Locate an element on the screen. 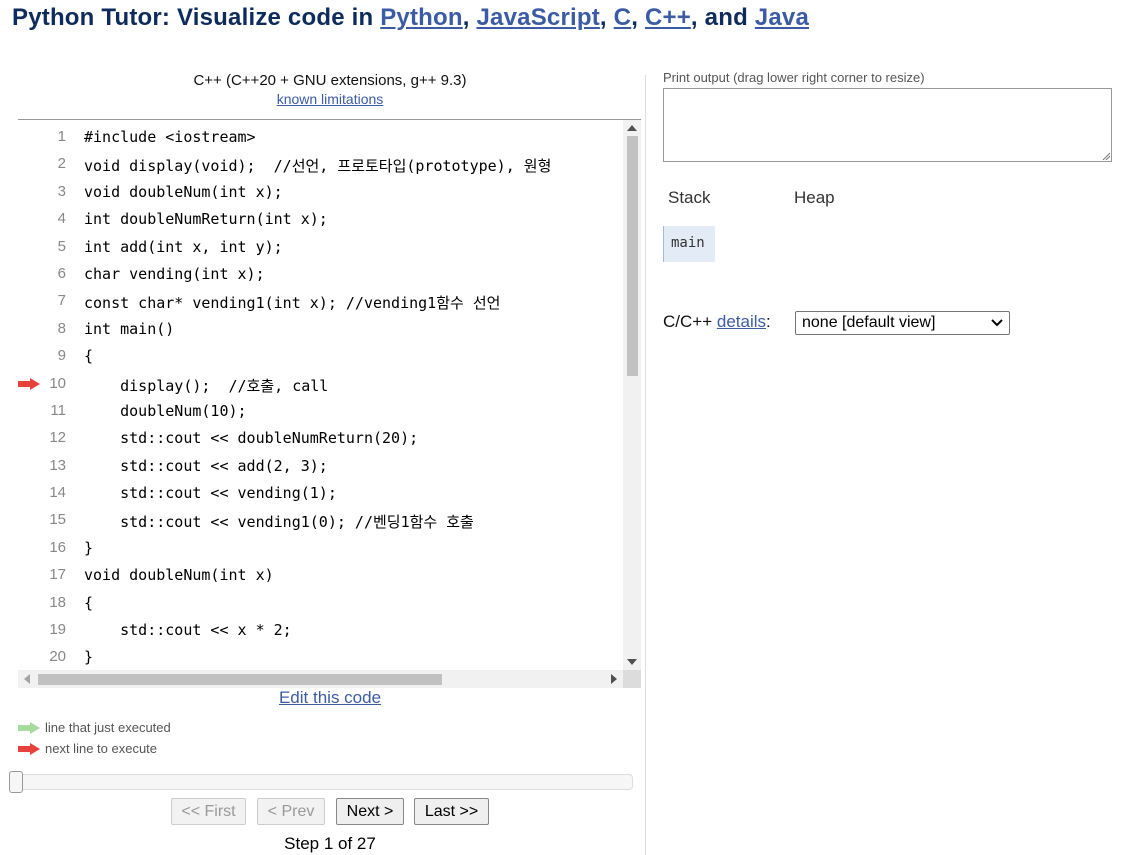 Image resolution: width=1135 pixels, height=855 pixels. line-number: 12 is located at coordinates (57, 438).